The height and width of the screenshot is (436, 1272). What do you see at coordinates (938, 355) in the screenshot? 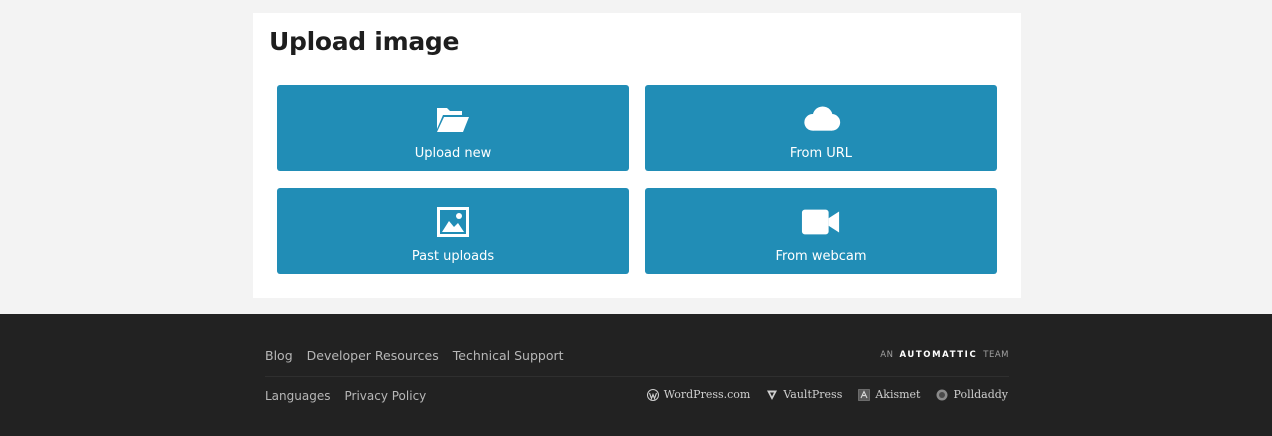
I see `automattic-logo: AUTOMATTIC` at bounding box center [938, 355].